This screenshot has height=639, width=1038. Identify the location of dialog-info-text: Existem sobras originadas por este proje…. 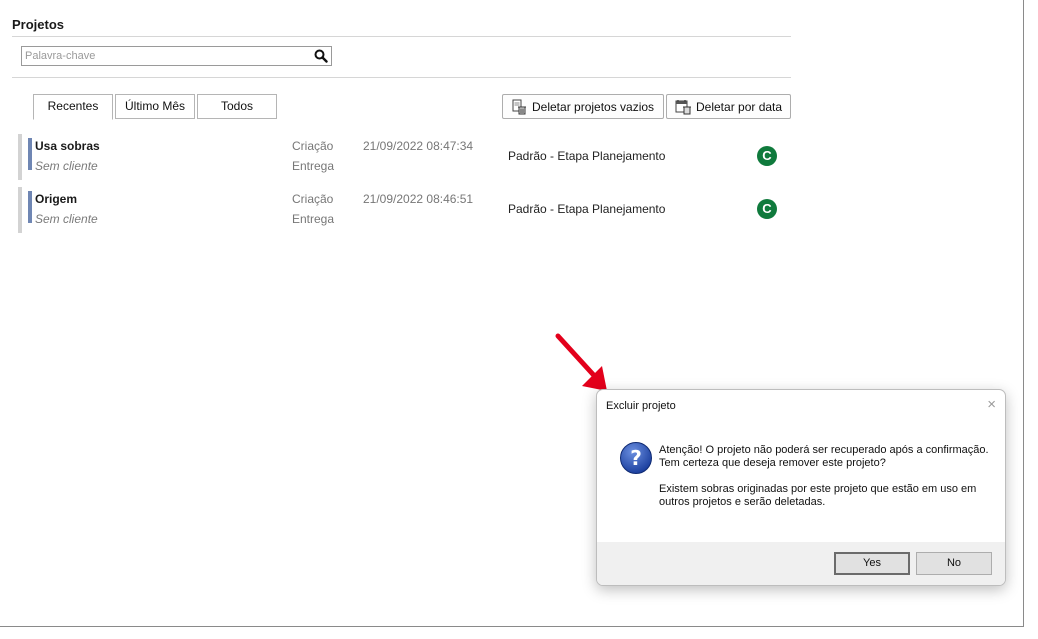
(818, 495).